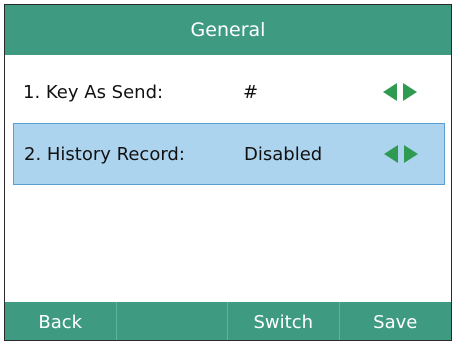 The image size is (456, 345). Describe the element at coordinates (104, 154) in the screenshot. I see `setting-label: 2. History Record:` at that location.